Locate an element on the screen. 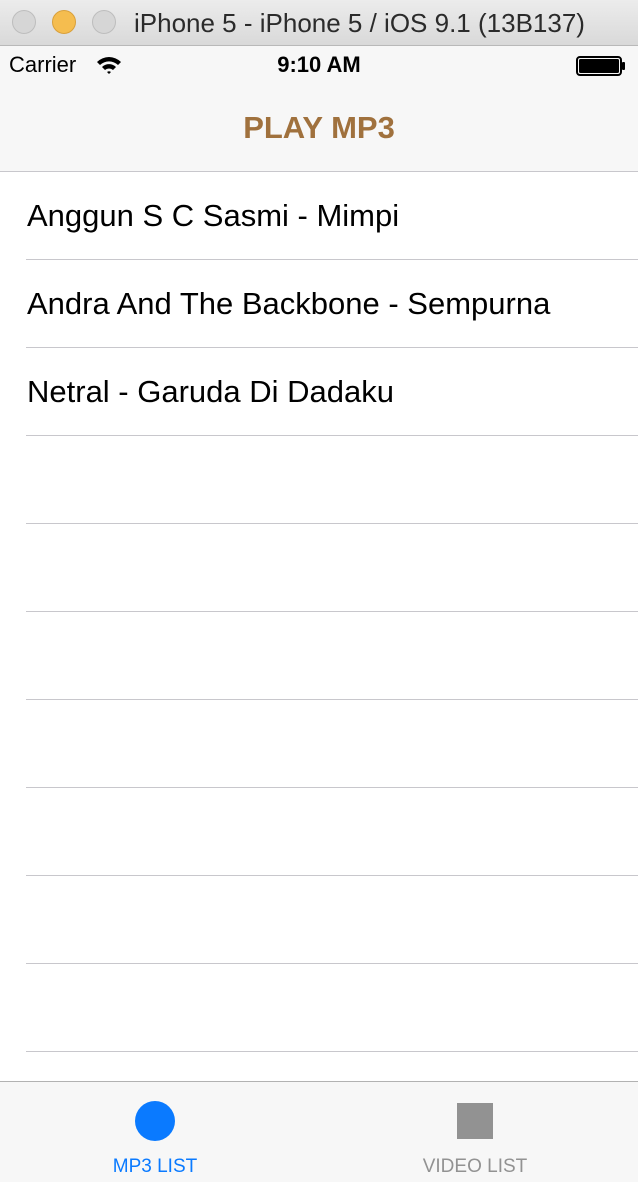  square-icon is located at coordinates (475, 1121).